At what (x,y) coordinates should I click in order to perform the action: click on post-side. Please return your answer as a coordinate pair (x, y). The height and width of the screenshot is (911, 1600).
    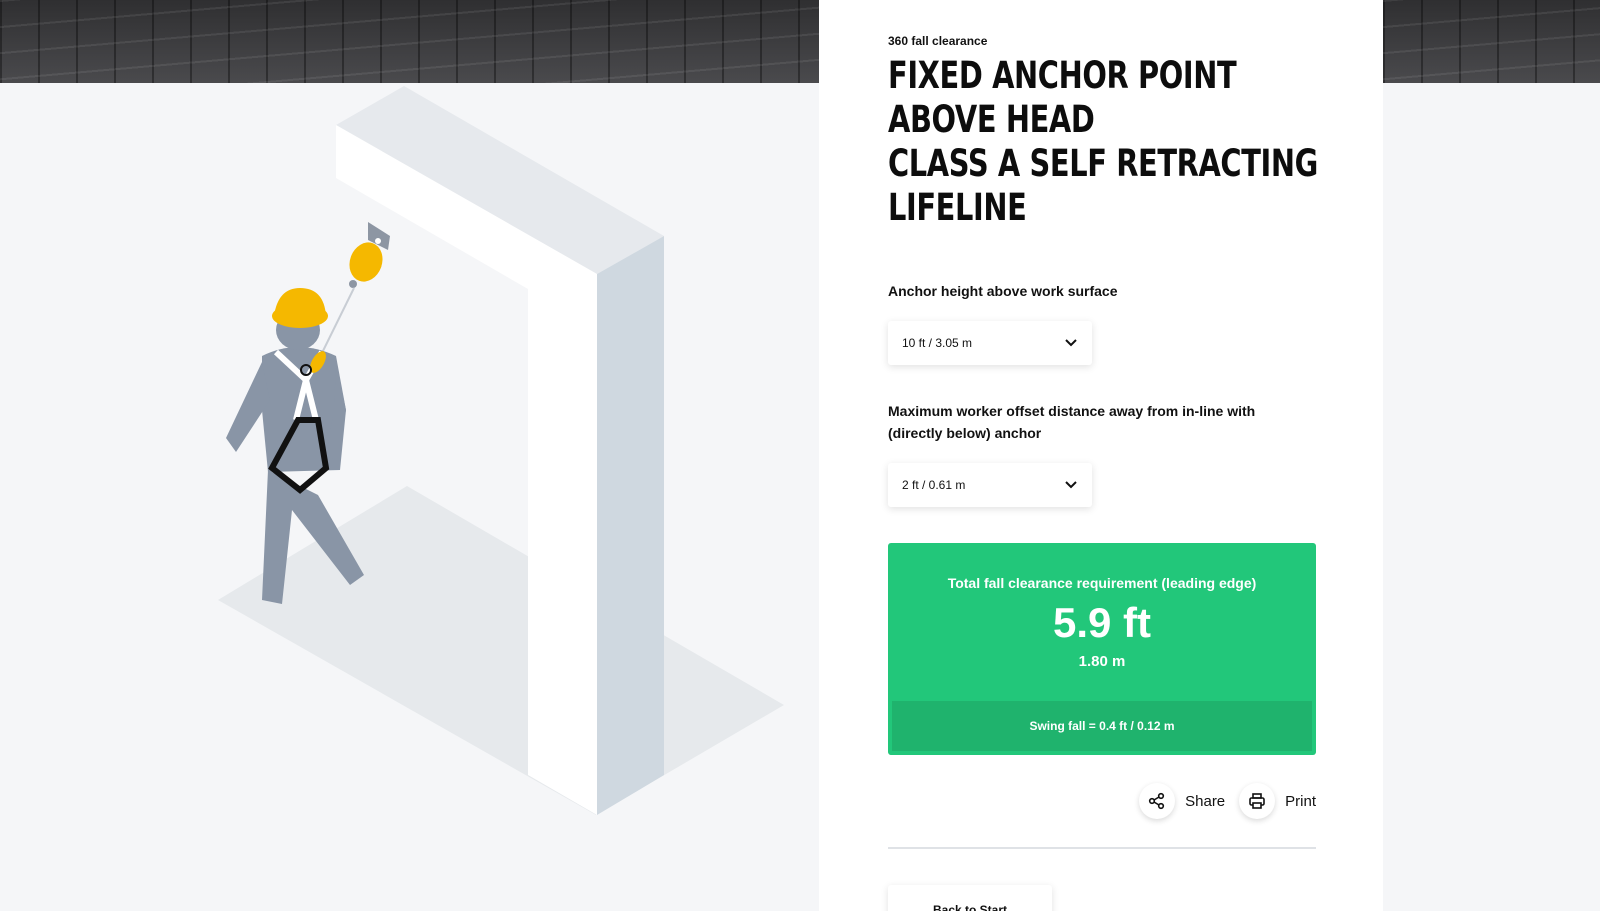
    Looking at the image, I should click on (630, 525).